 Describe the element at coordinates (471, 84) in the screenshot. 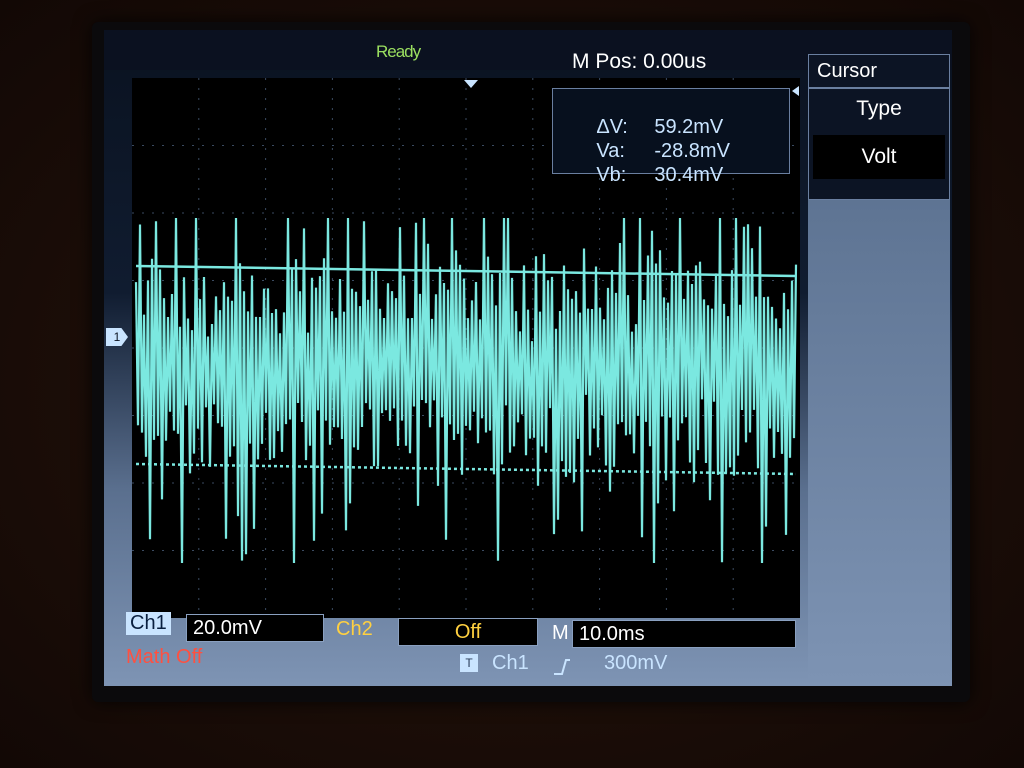

I see `trigger-position-marker` at that location.